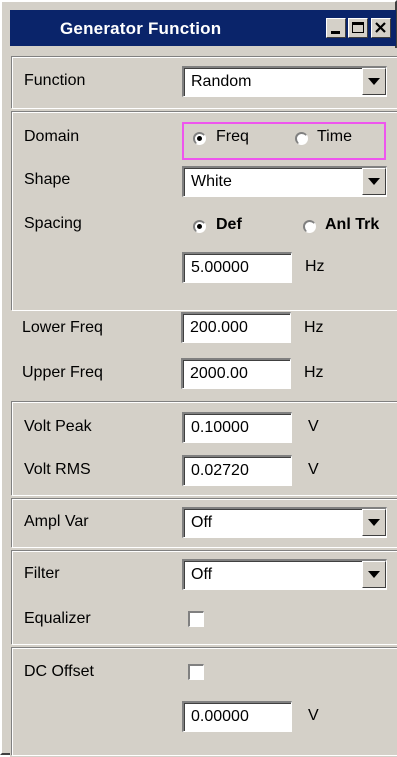 This screenshot has width=397, height=757. What do you see at coordinates (196, 672) in the screenshot?
I see `dc-offset-checkbox` at bounding box center [196, 672].